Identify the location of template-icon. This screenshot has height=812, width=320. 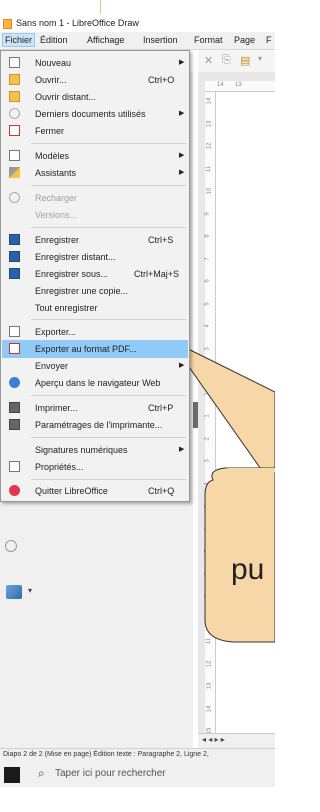
(14, 155).